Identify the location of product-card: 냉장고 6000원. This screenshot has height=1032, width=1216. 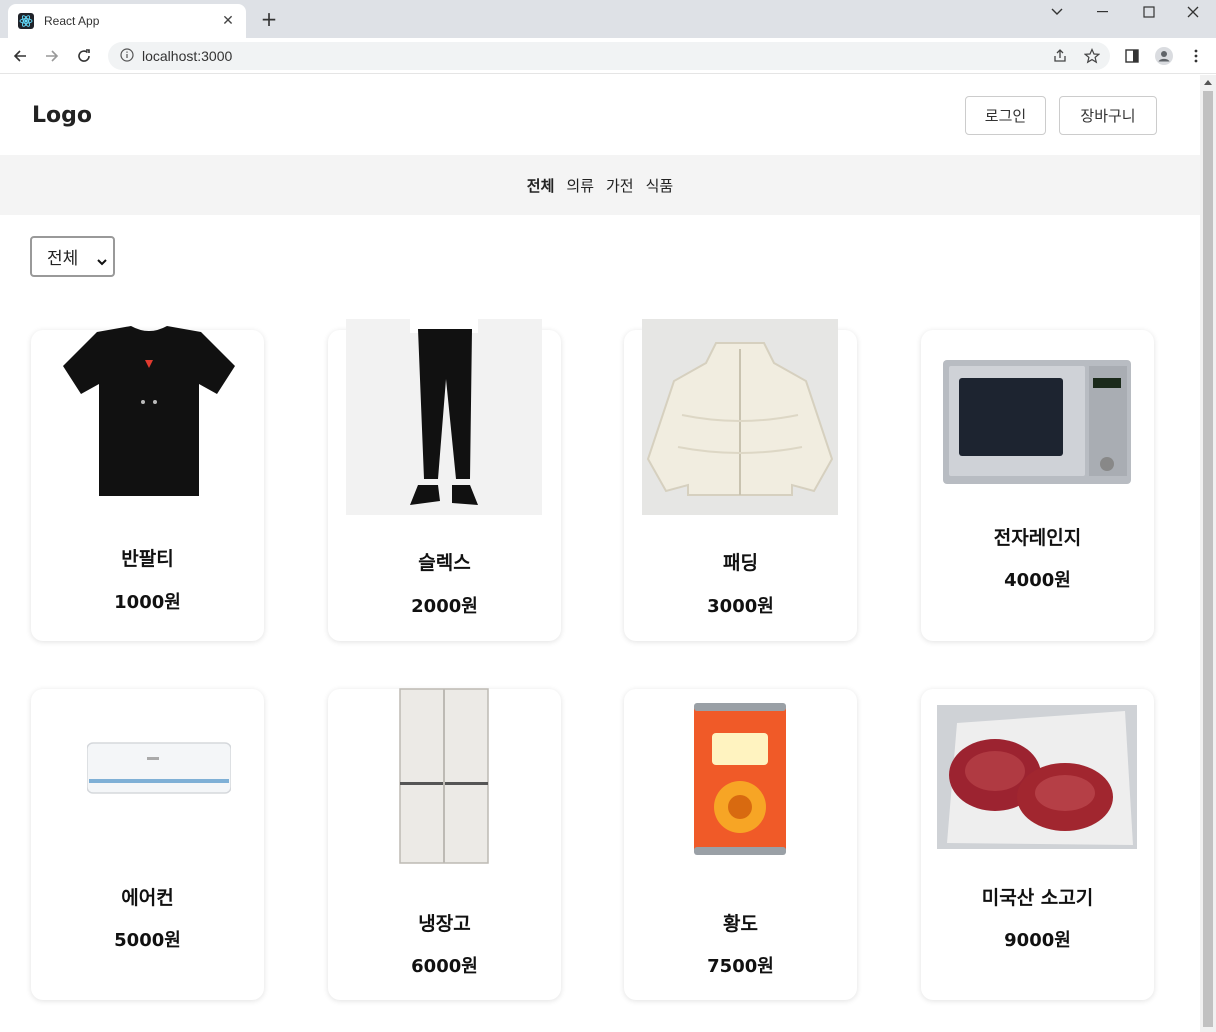
(444, 844).